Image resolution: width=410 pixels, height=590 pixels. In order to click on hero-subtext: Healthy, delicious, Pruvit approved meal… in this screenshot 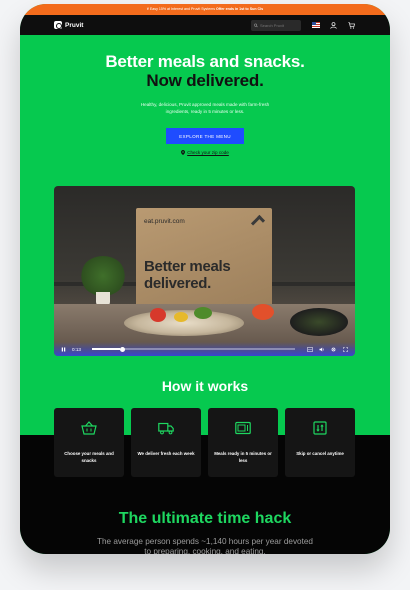, I will do `click(205, 108)`.